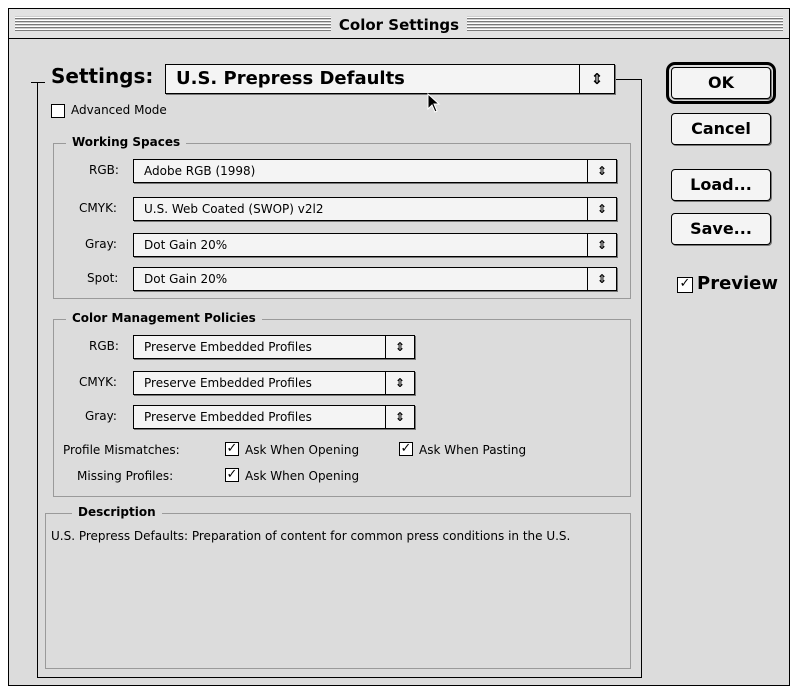 This screenshot has height=692, width=798. What do you see at coordinates (232, 449) in the screenshot?
I see `ask-when-opening-checkbox: ✓` at bounding box center [232, 449].